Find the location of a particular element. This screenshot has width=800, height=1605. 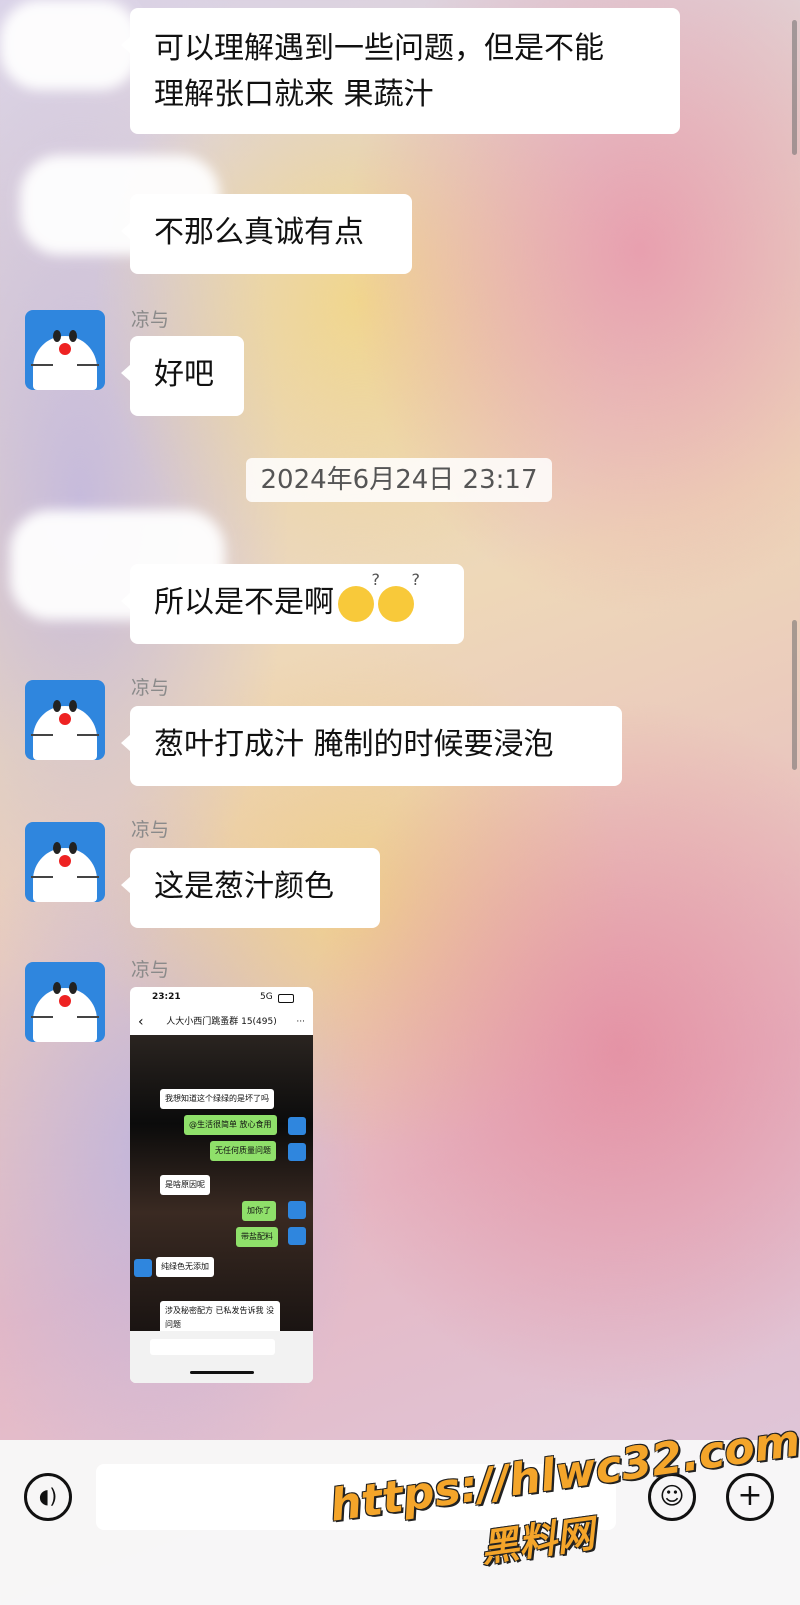

screenshot-status-time: 23:21 is located at coordinates (166, 997).